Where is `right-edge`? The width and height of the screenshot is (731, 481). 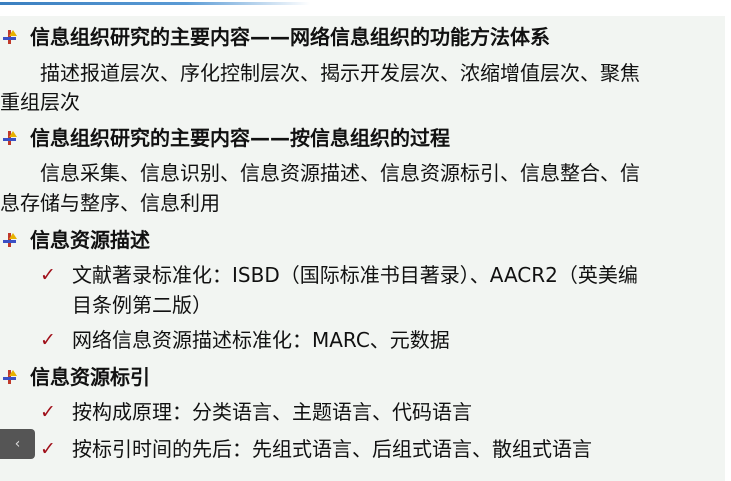 right-edge is located at coordinates (728, 248).